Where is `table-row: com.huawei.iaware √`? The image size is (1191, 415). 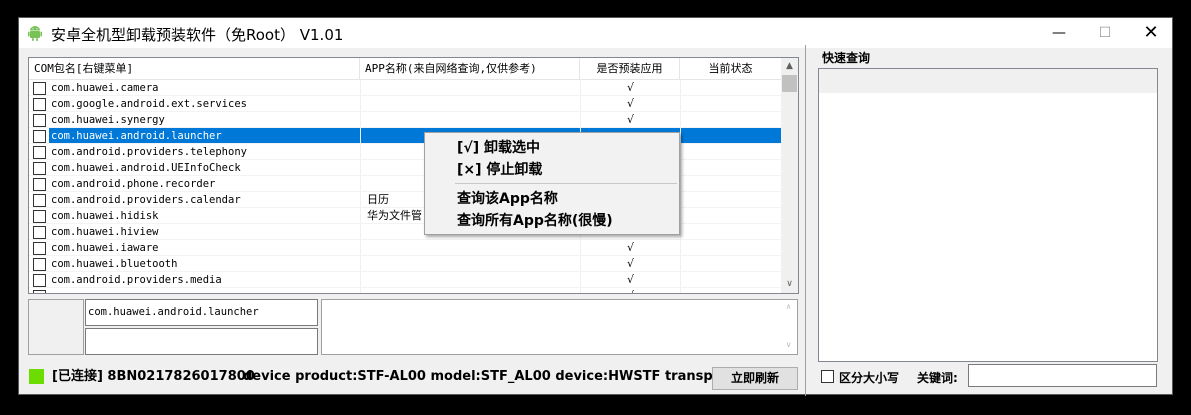
table-row: com.huawei.iaware √ is located at coordinates (405, 248).